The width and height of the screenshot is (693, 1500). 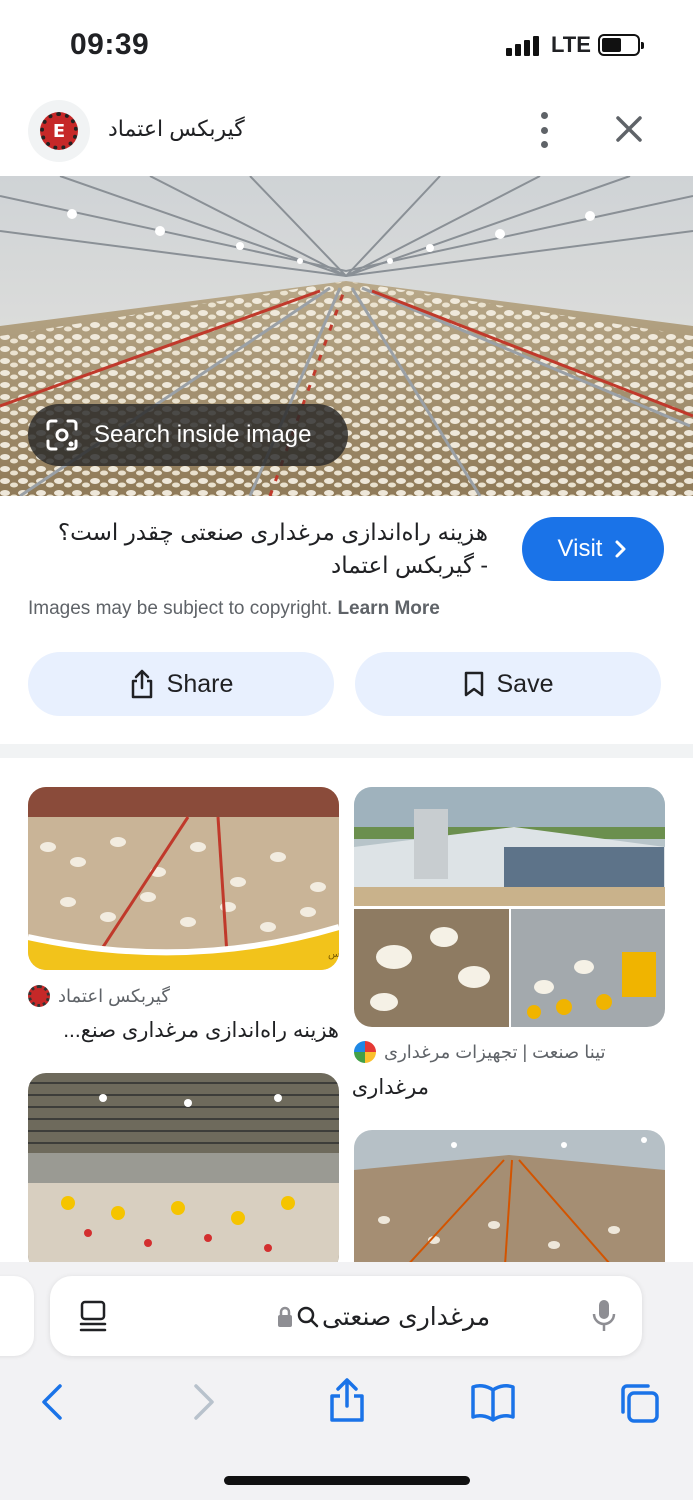 What do you see at coordinates (183, 996) in the screenshot?
I see `related-source-1: گیربکس اعتماد` at bounding box center [183, 996].